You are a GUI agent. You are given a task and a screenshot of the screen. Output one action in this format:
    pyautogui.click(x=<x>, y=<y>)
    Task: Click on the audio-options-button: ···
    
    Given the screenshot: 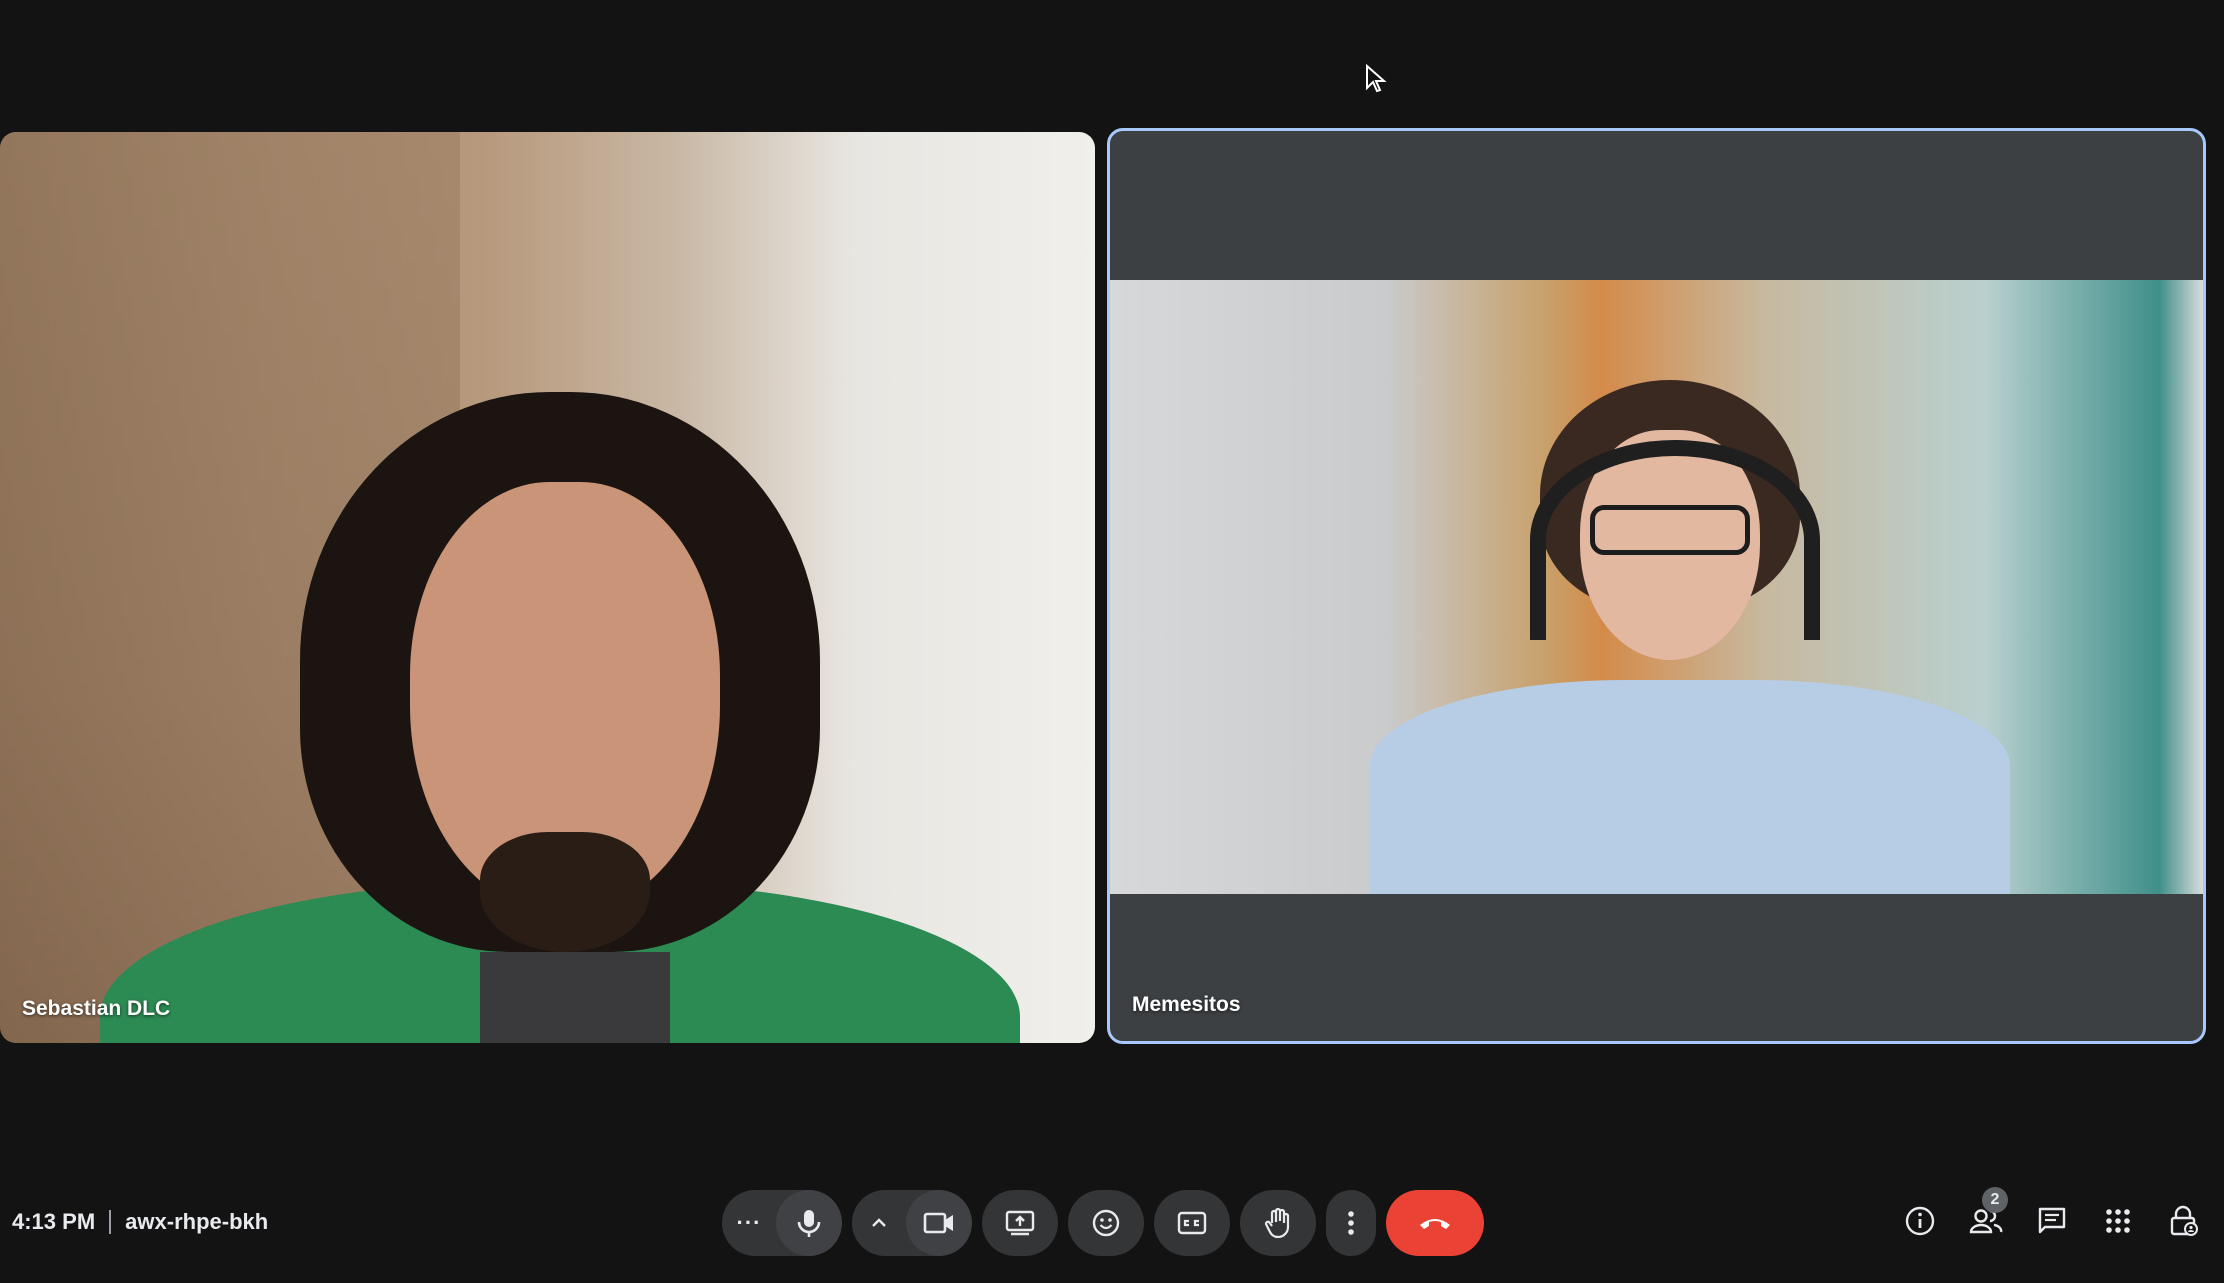 What is the action you would take?
    pyautogui.click(x=749, y=1223)
    